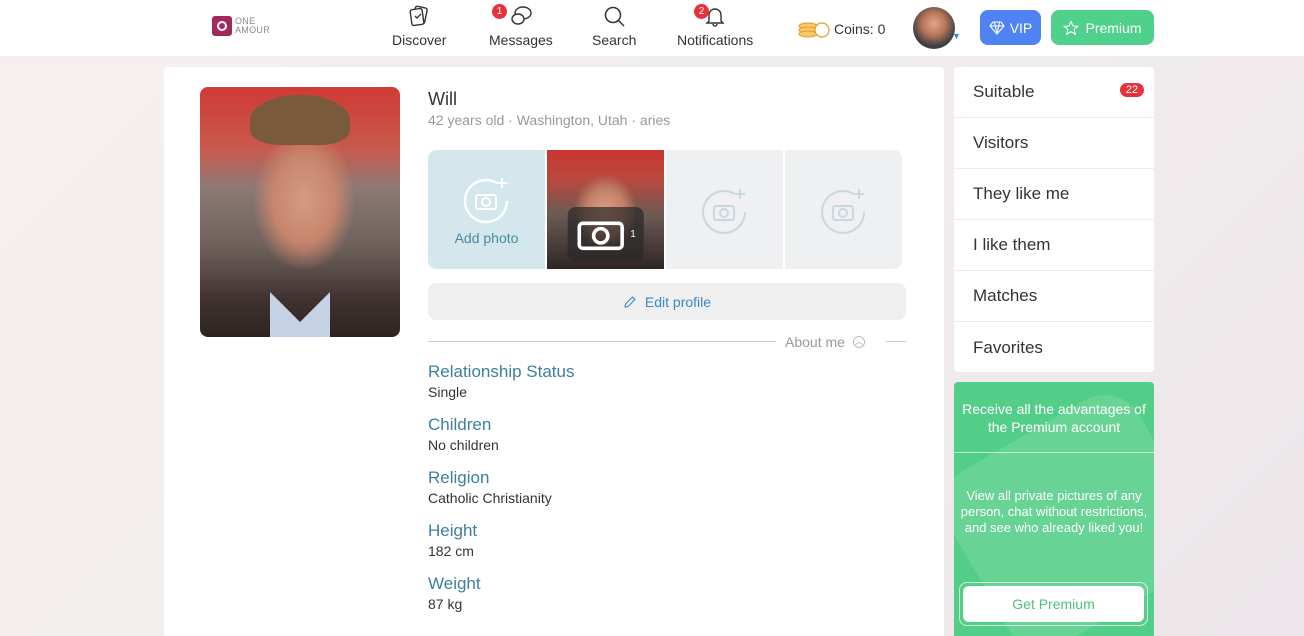  I want to click on get-premium-button: Get Premium, so click(1053, 604).